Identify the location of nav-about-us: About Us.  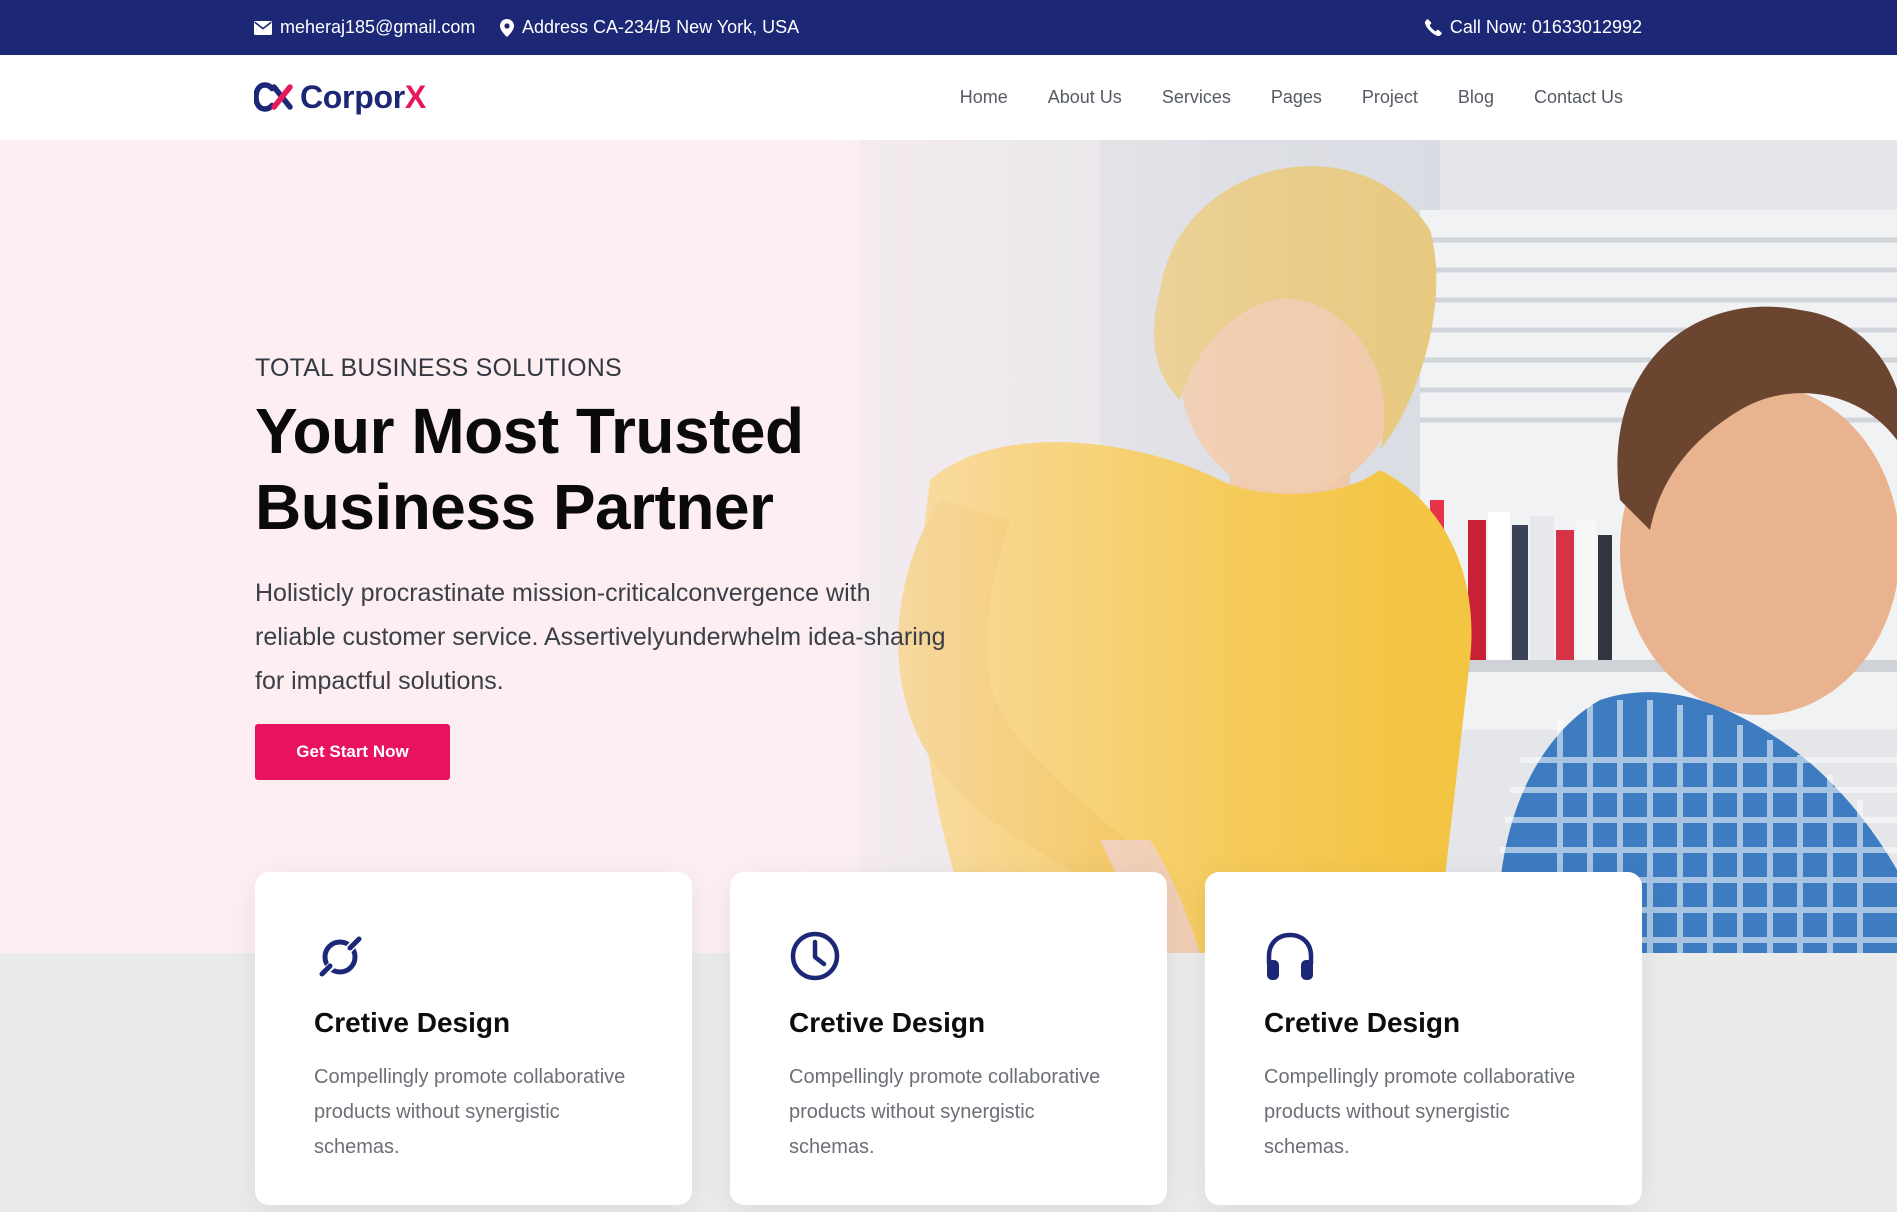
(1085, 97).